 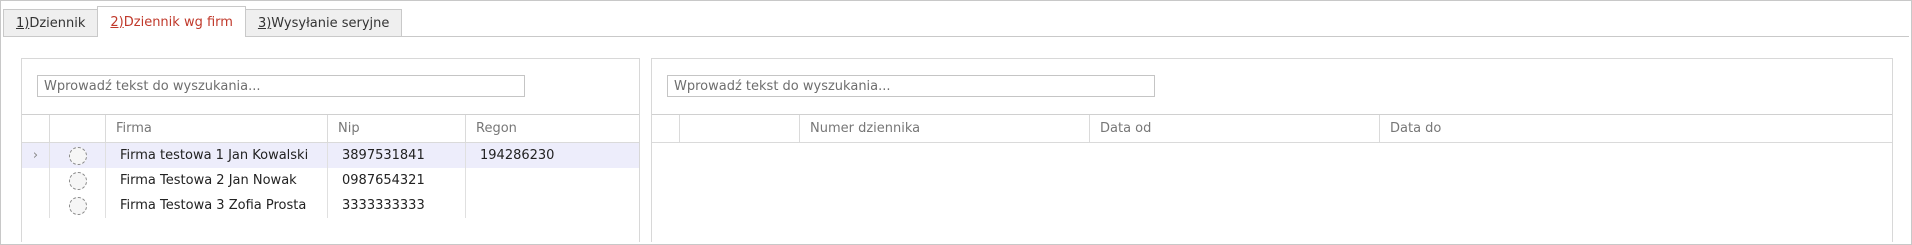 What do you see at coordinates (397, 128) in the screenshot?
I see `column-header-nip: Nip` at bounding box center [397, 128].